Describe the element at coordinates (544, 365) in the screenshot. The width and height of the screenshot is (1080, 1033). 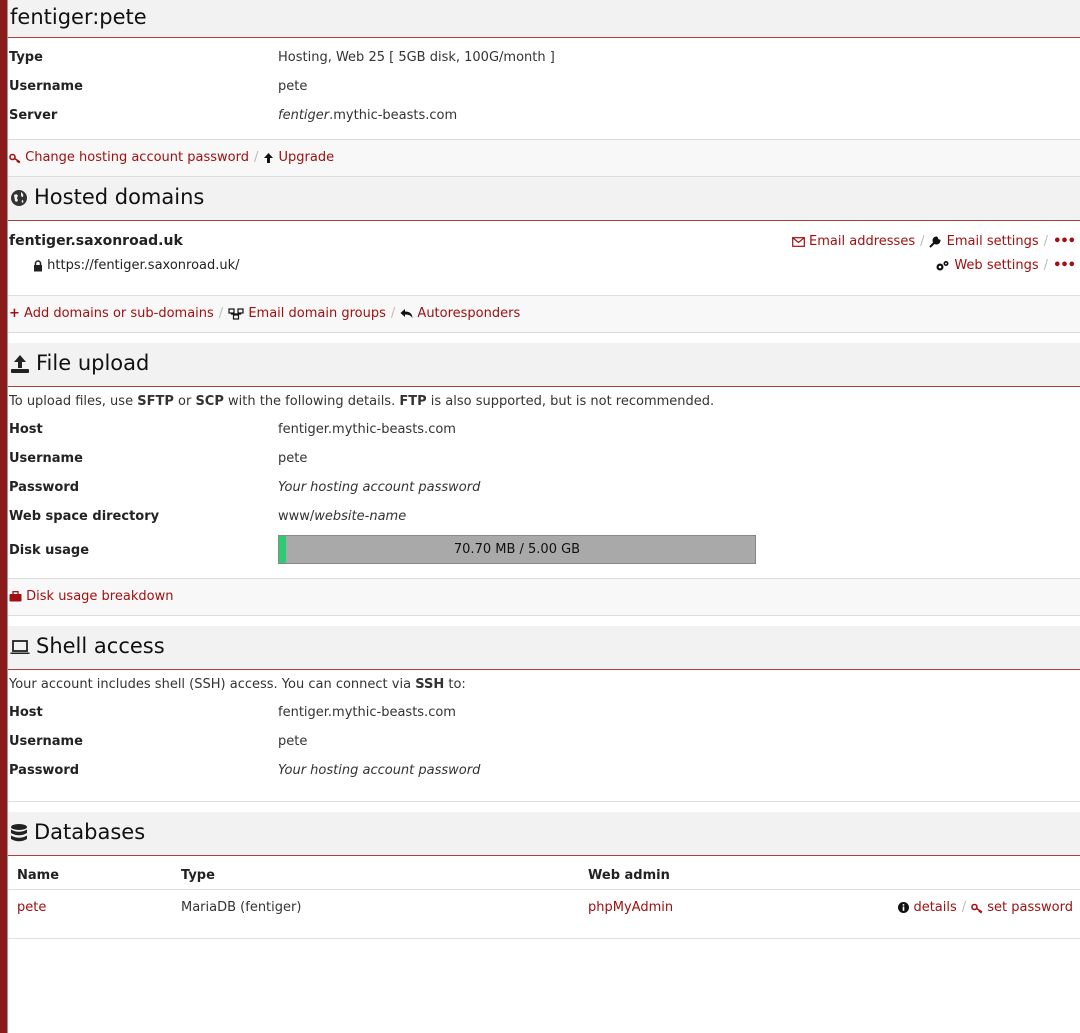
I see `file-upload-header: File upload` at that location.